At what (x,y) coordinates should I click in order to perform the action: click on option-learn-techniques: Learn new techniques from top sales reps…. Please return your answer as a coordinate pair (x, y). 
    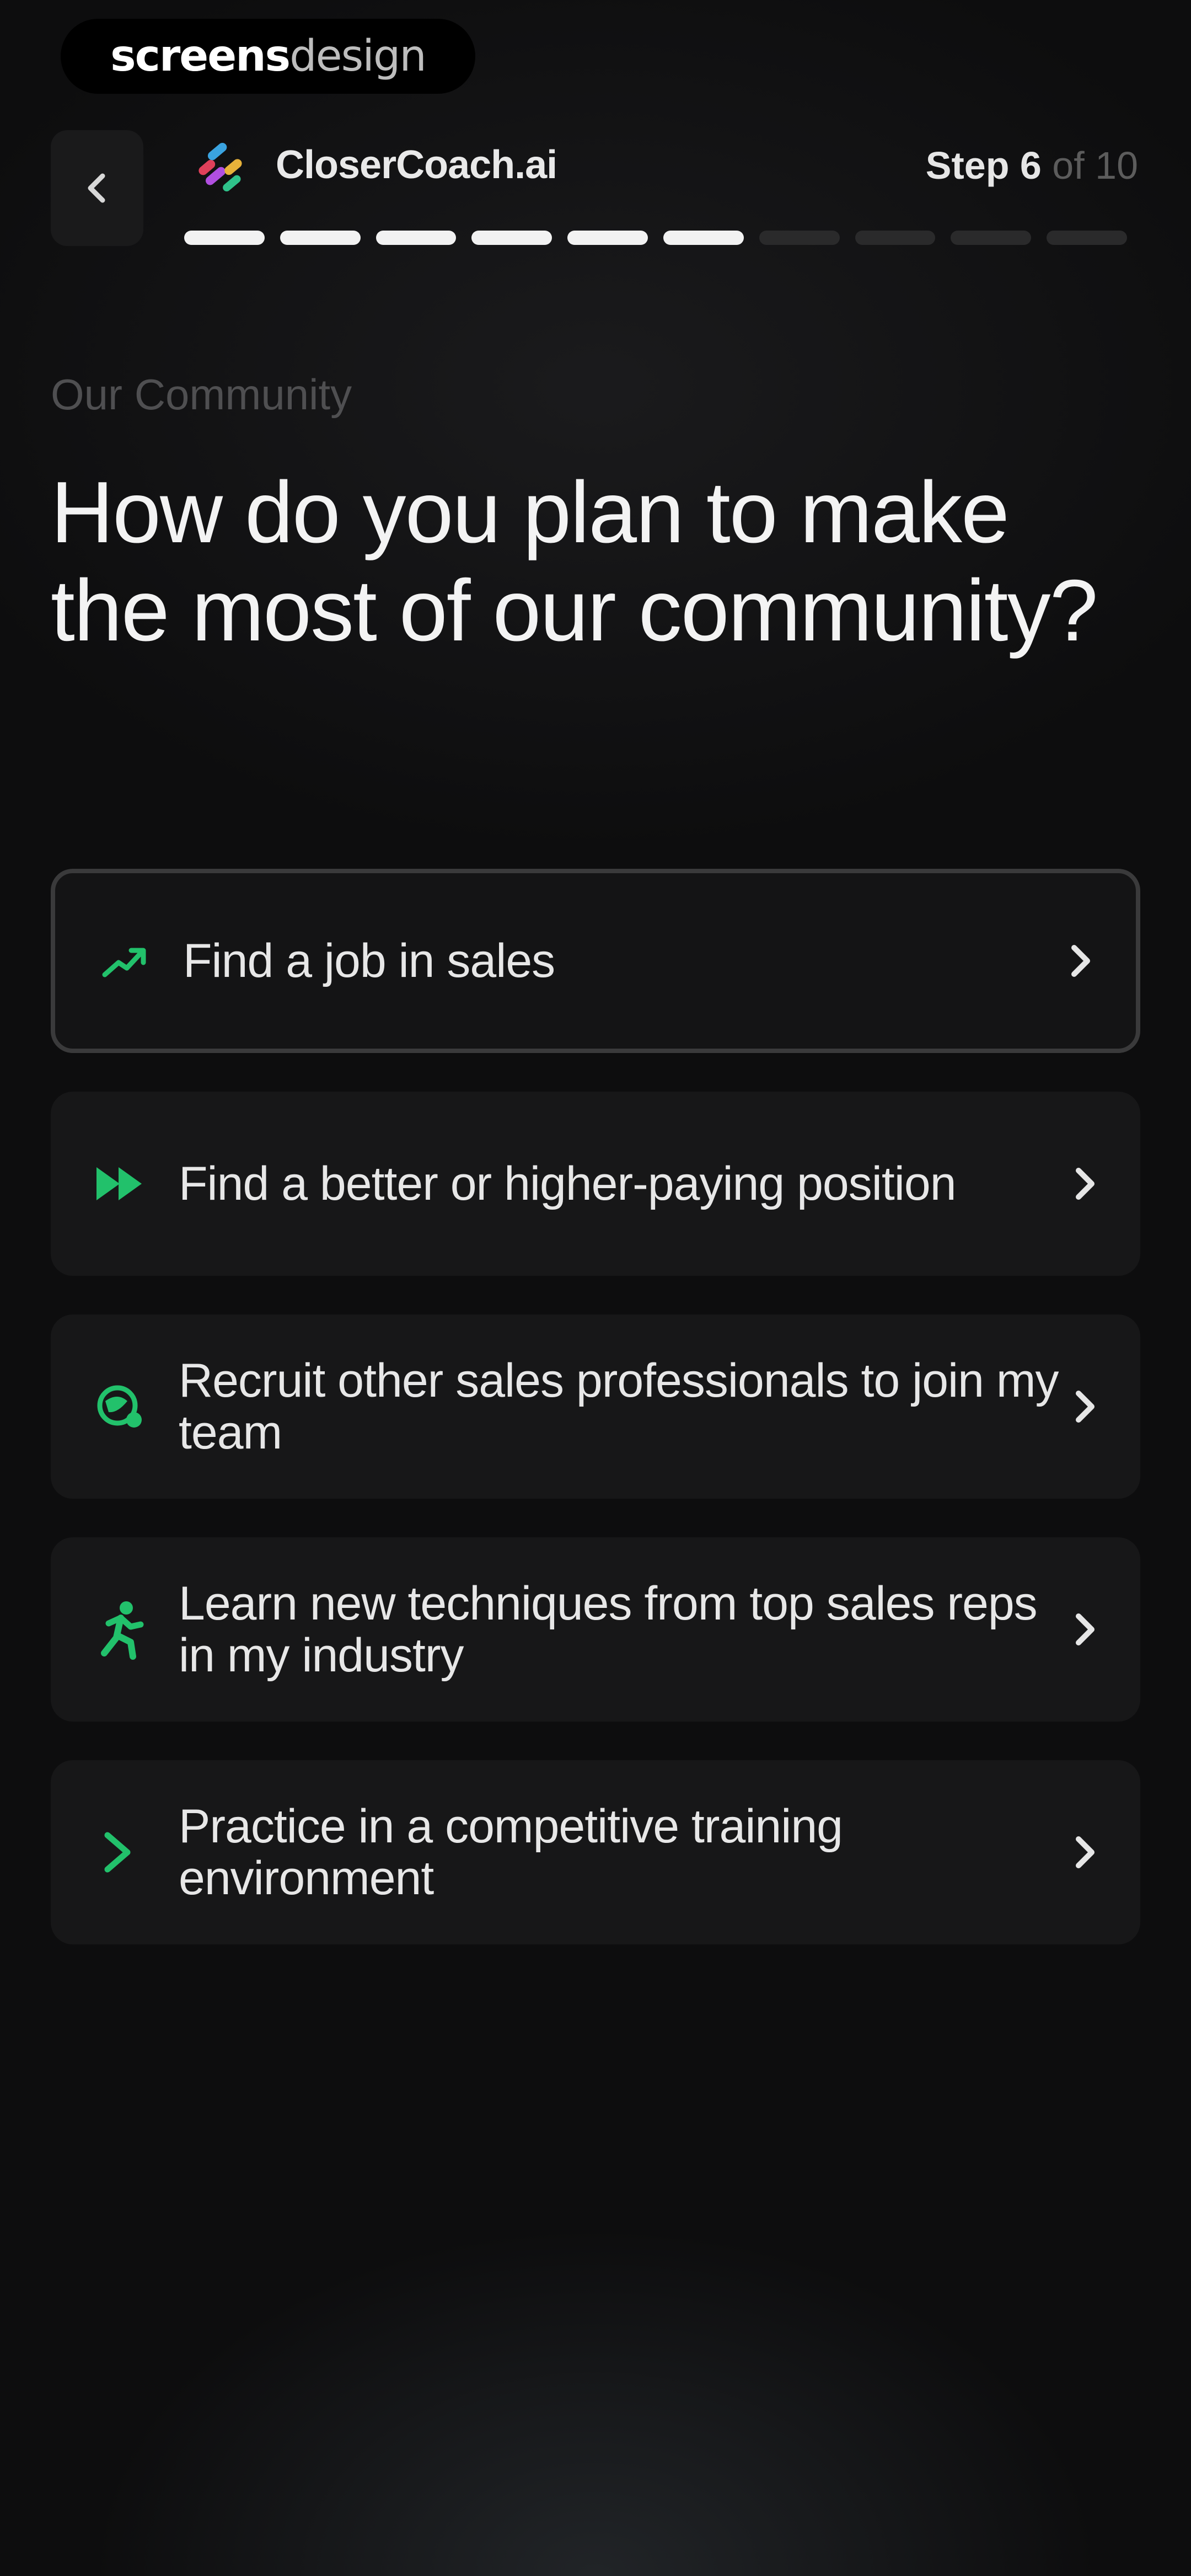
    Looking at the image, I should click on (595, 1629).